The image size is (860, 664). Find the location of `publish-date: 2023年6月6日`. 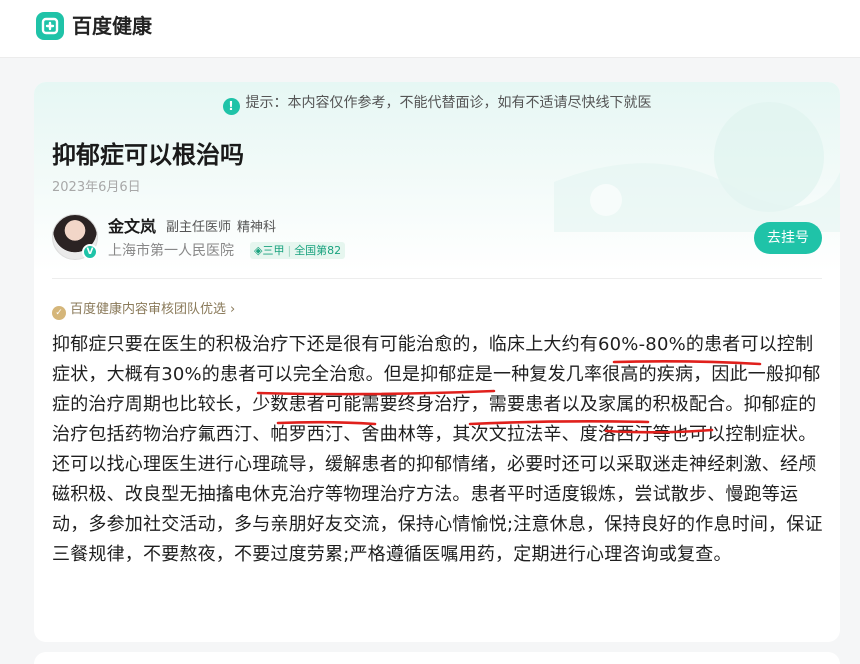

publish-date: 2023年6月6日 is located at coordinates (96, 187).